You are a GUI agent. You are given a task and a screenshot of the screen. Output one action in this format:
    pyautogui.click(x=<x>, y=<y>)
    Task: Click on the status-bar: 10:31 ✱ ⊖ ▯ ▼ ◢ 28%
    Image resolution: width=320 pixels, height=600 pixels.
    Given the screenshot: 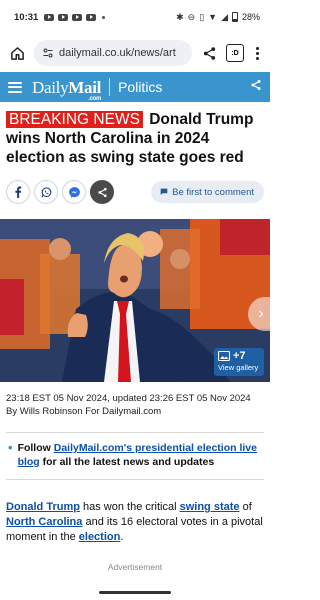 What is the action you would take?
    pyautogui.click(x=135, y=17)
    